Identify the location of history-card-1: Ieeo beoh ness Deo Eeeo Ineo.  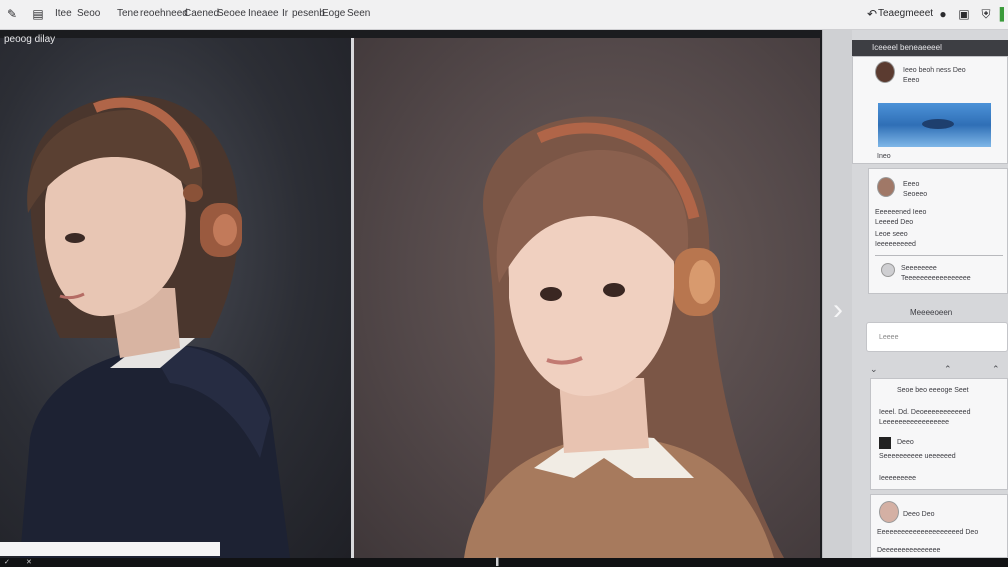
(930, 110).